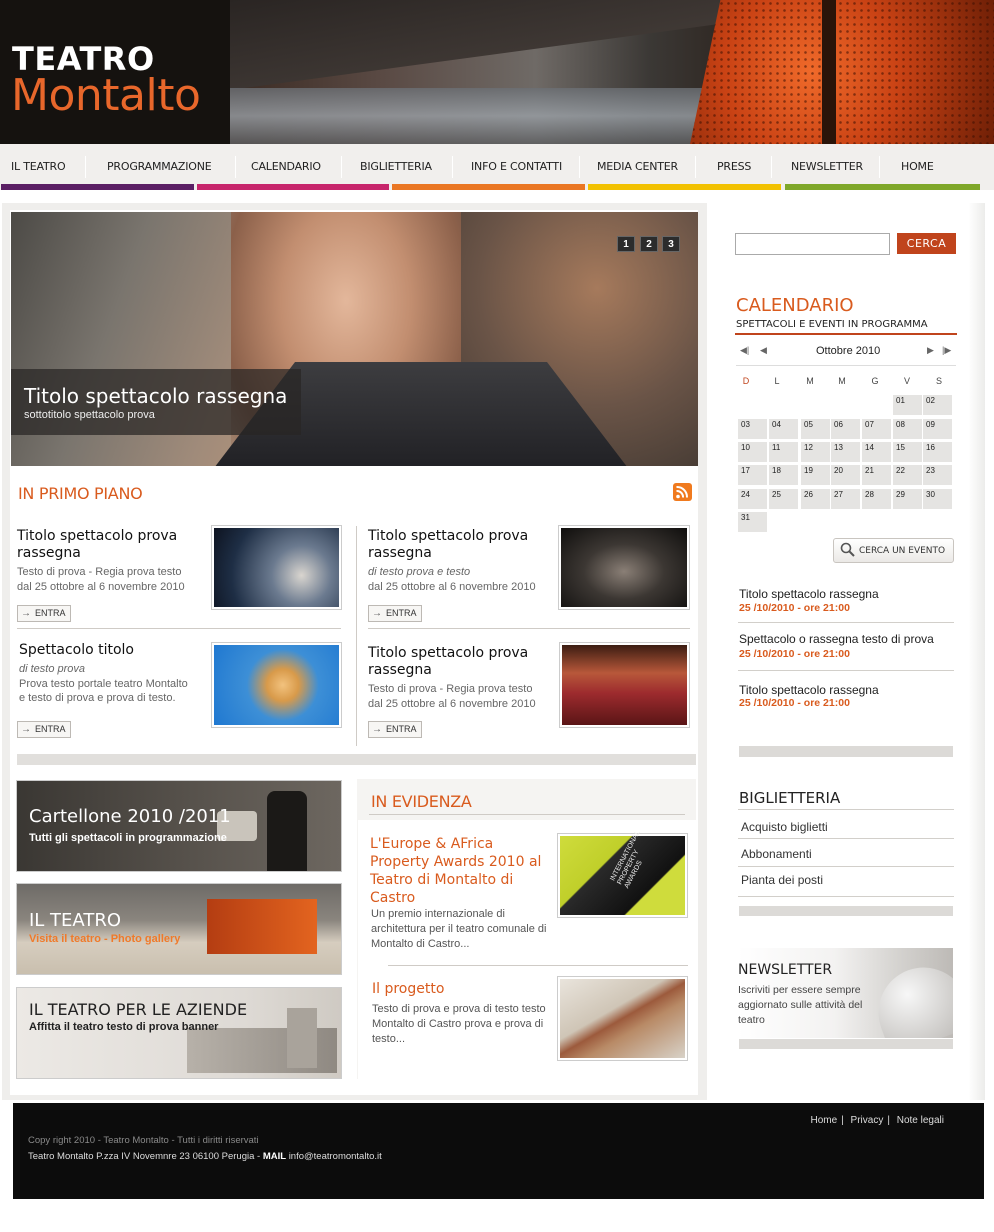  Describe the element at coordinates (38, 166) in the screenshot. I see `nav-il-teatro: IL TEATRO` at that location.